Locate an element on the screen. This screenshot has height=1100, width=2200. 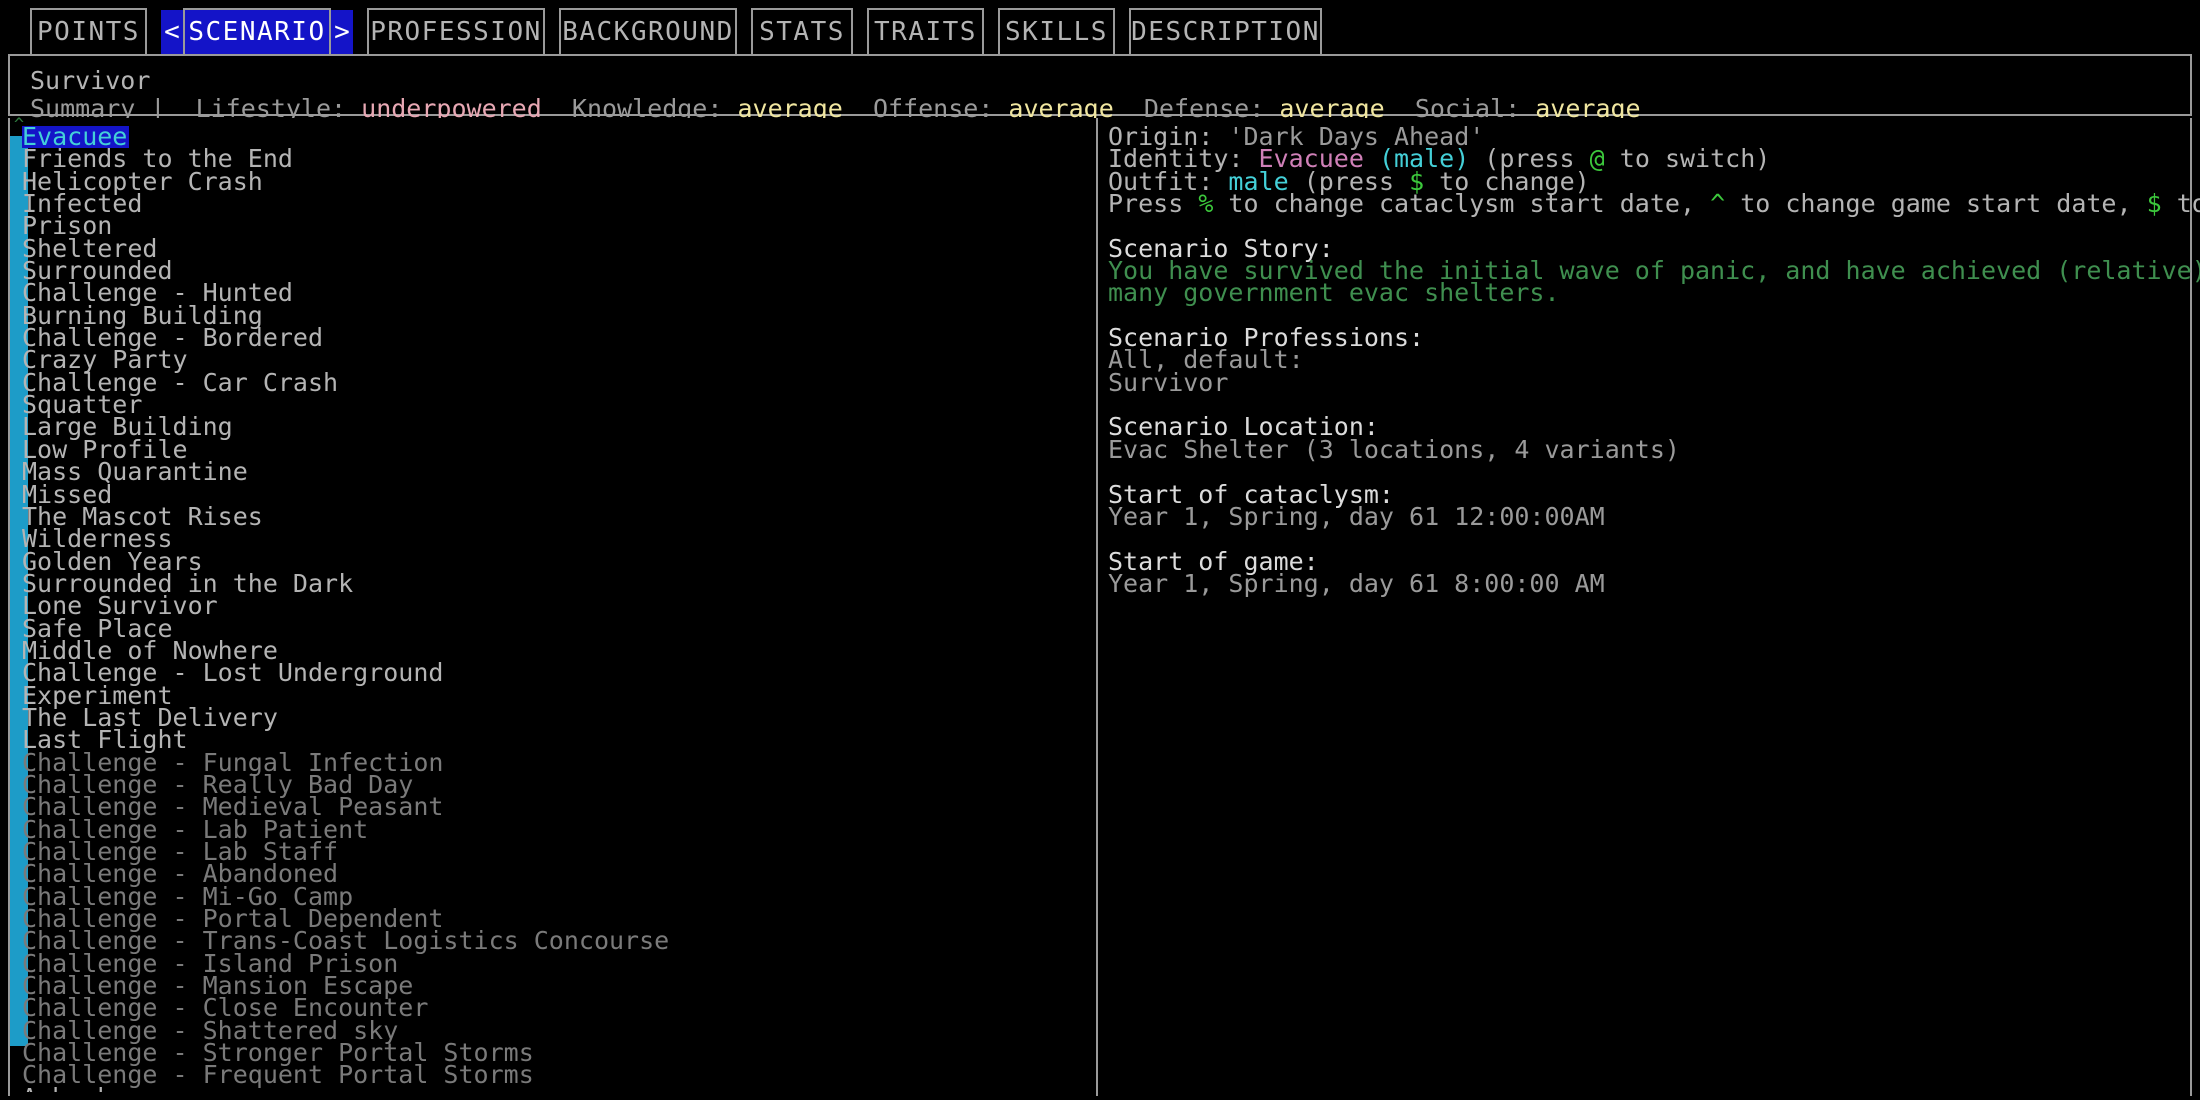
calendar-hint-2: to change cataclysm start date, is located at coordinates (1462, 204).